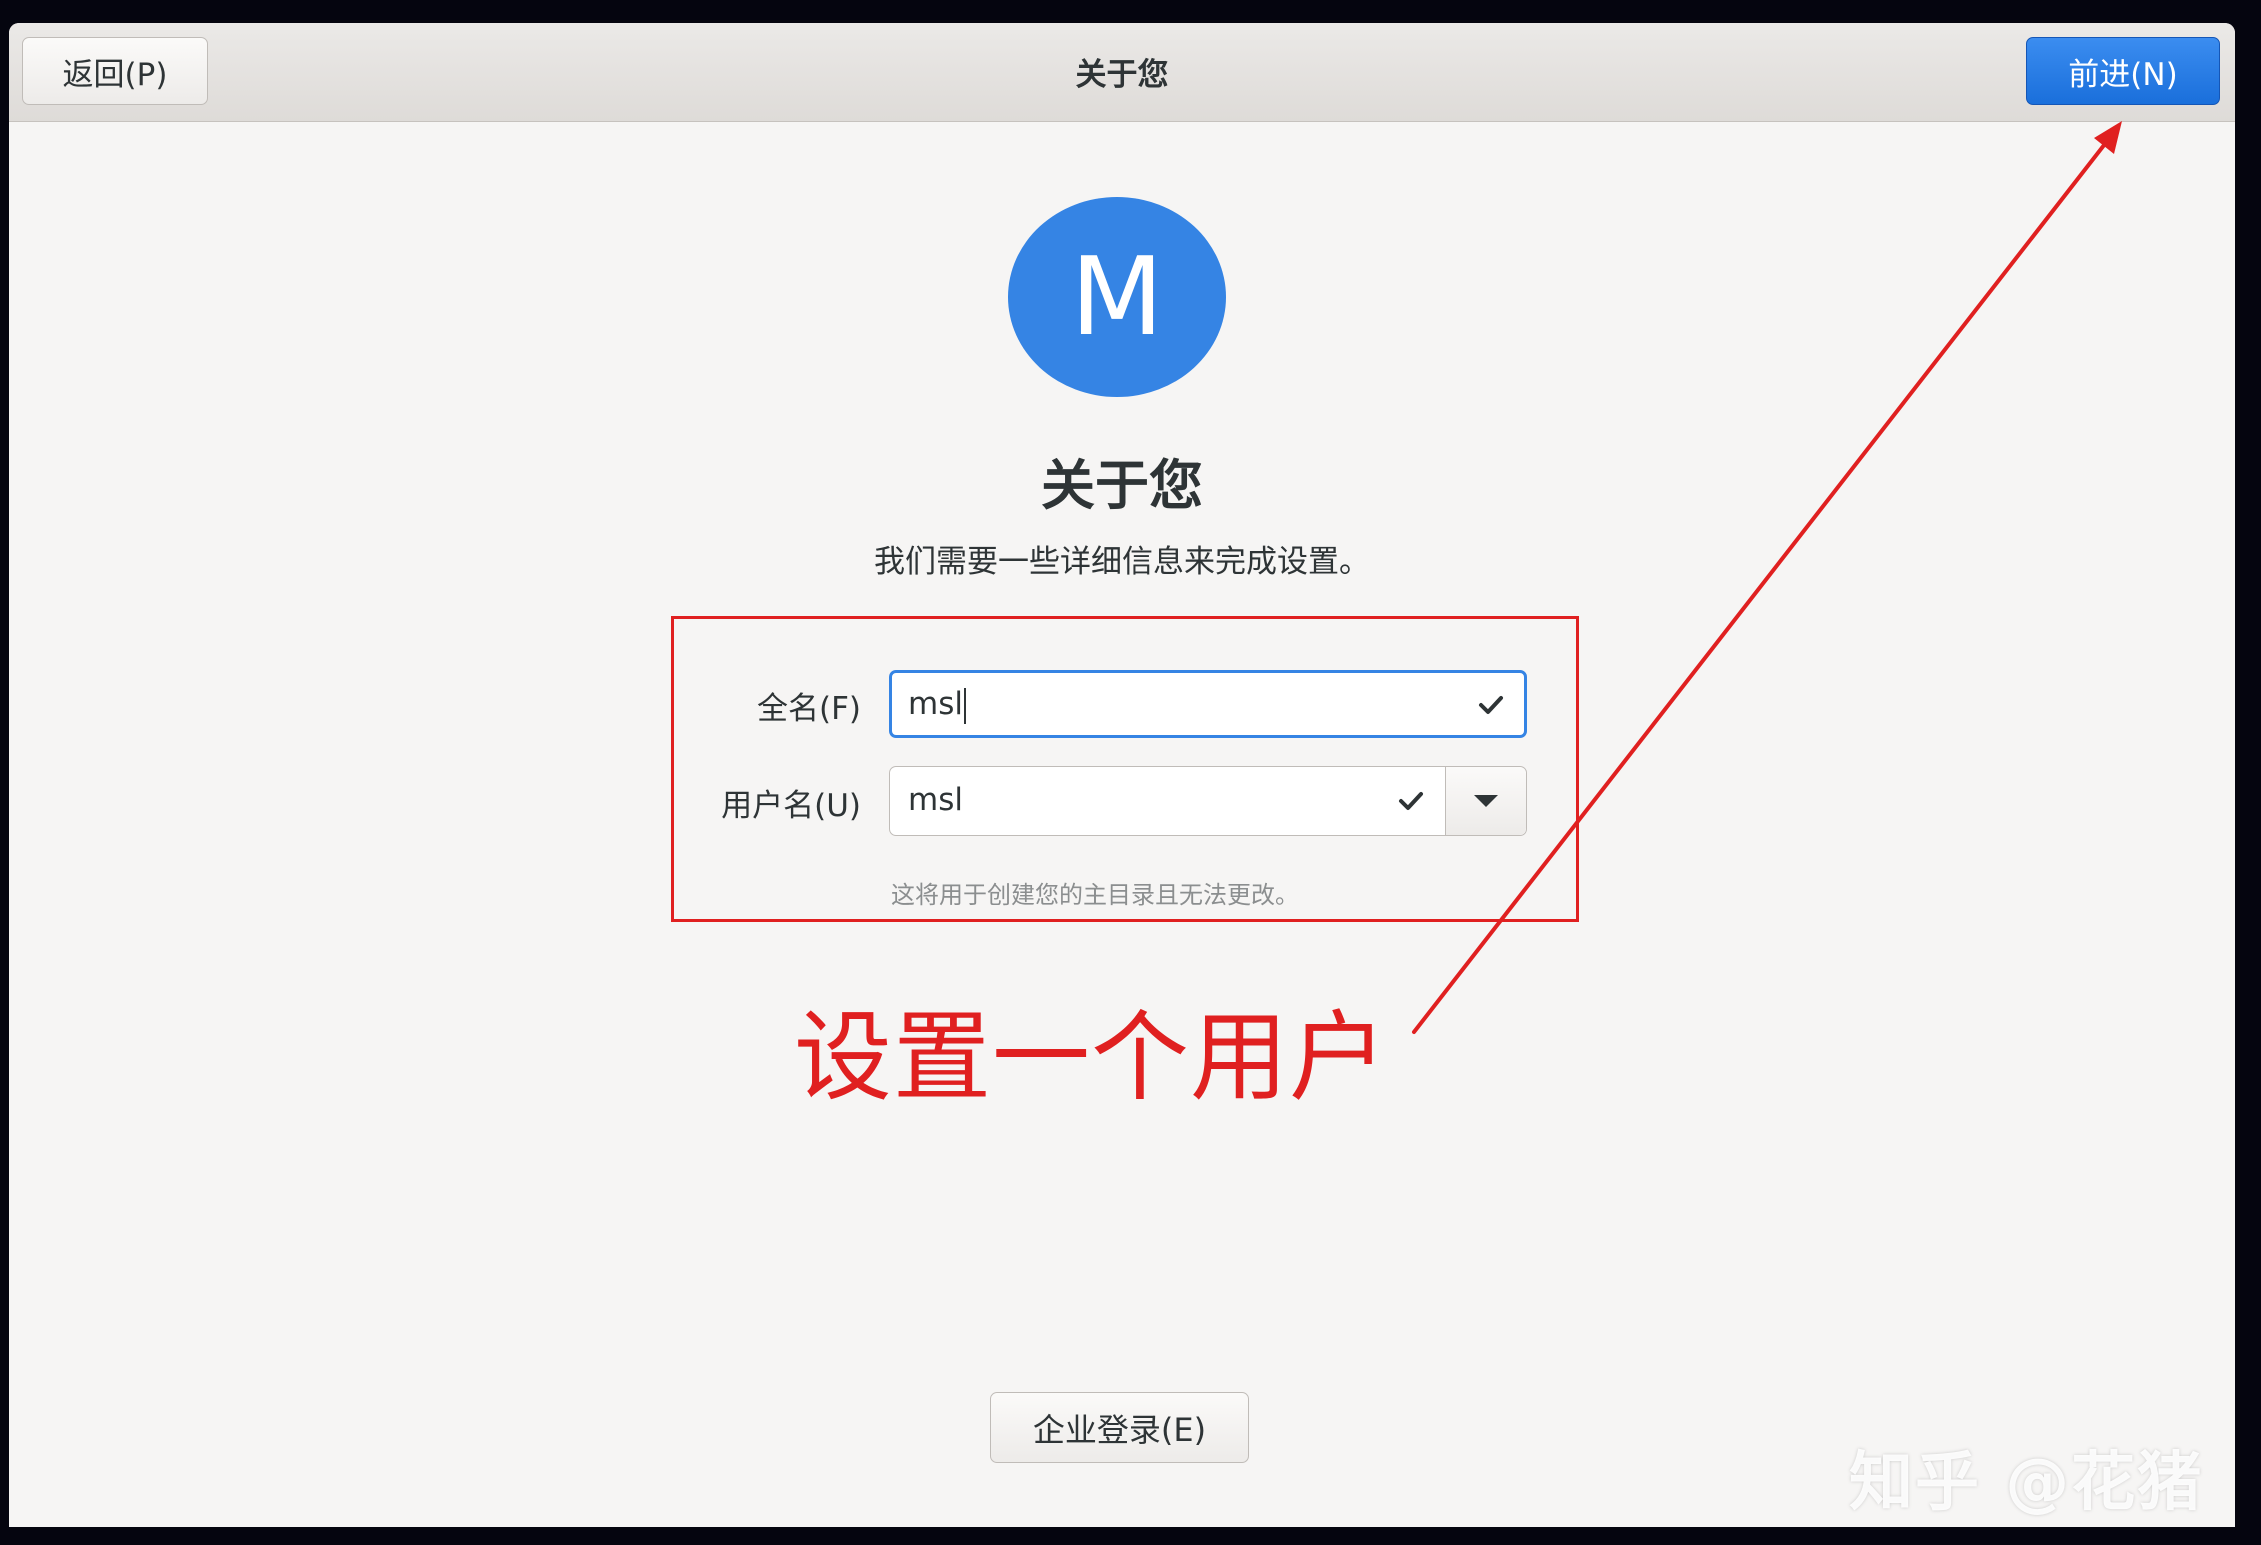  Describe the element at coordinates (1119, 1427) in the screenshot. I see `enterprise-login-button: 企业登录(E)` at that location.